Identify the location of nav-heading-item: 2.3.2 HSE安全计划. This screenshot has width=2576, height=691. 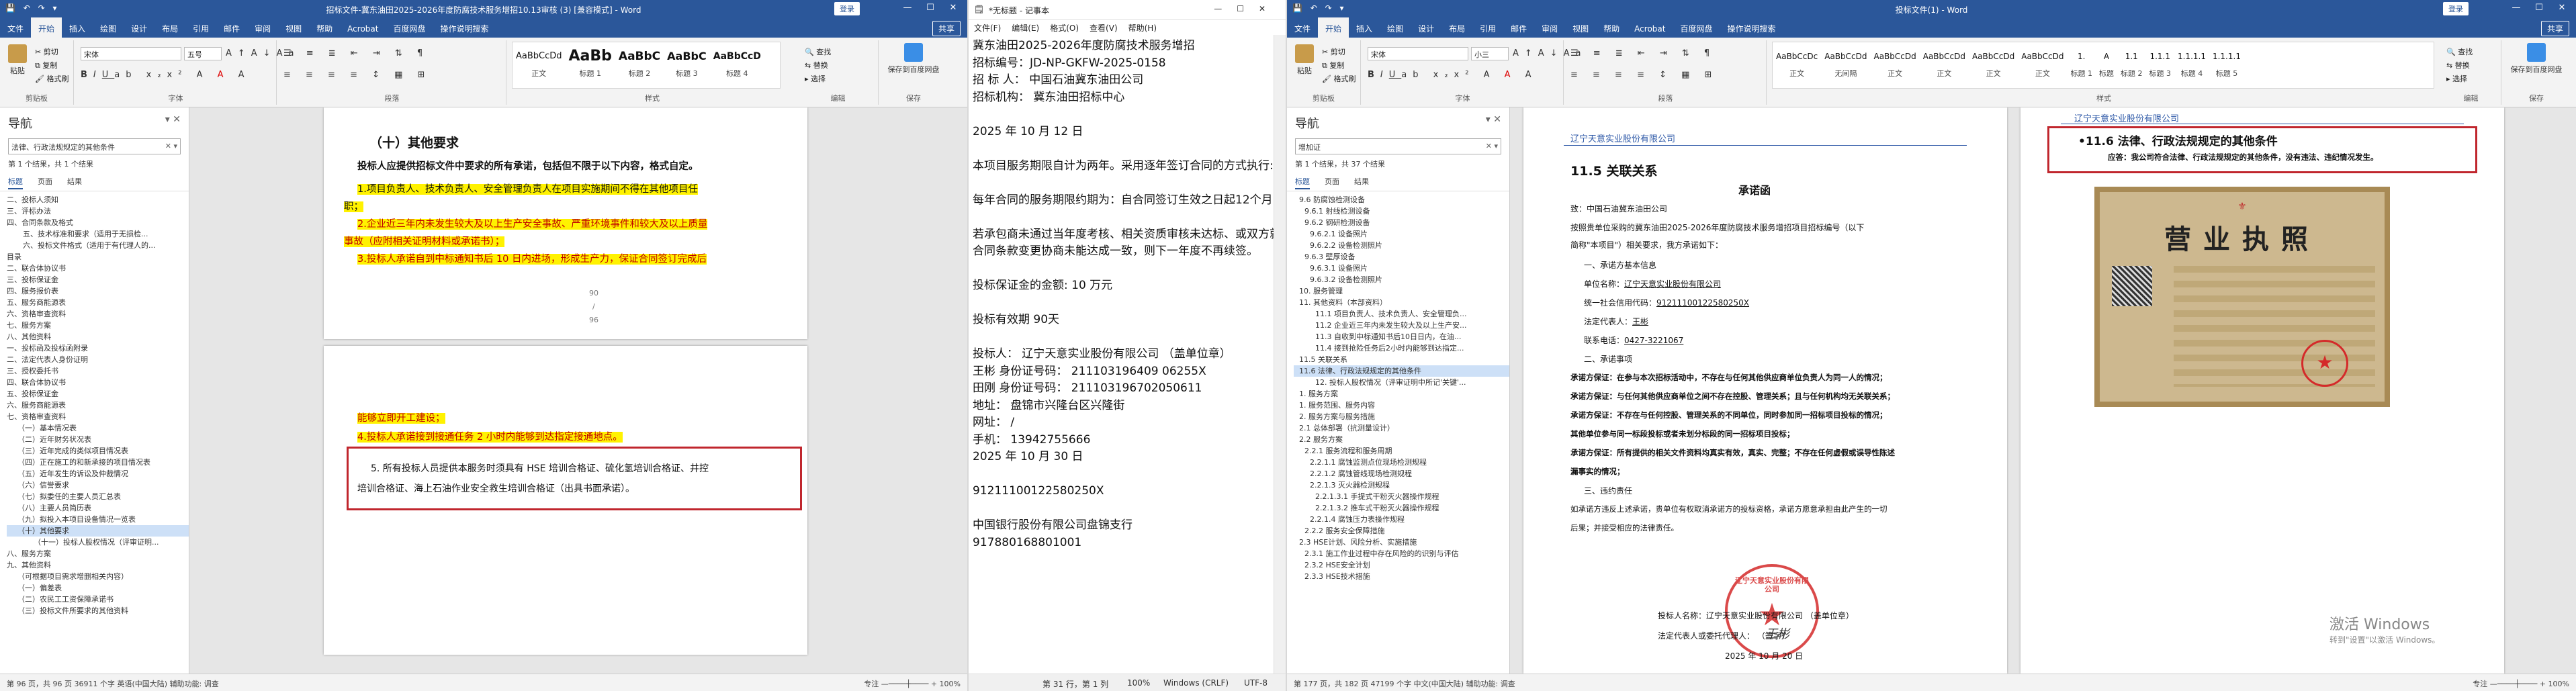
(1402, 565).